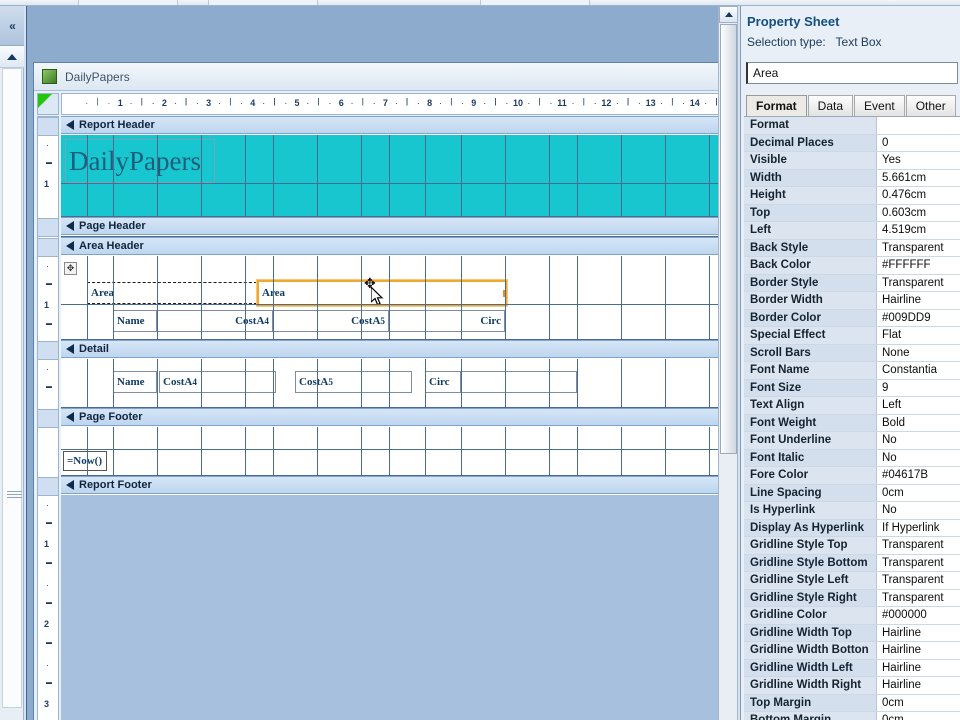  What do you see at coordinates (852, 651) in the screenshot?
I see `property-row: Gridline Width Botton Hairline` at bounding box center [852, 651].